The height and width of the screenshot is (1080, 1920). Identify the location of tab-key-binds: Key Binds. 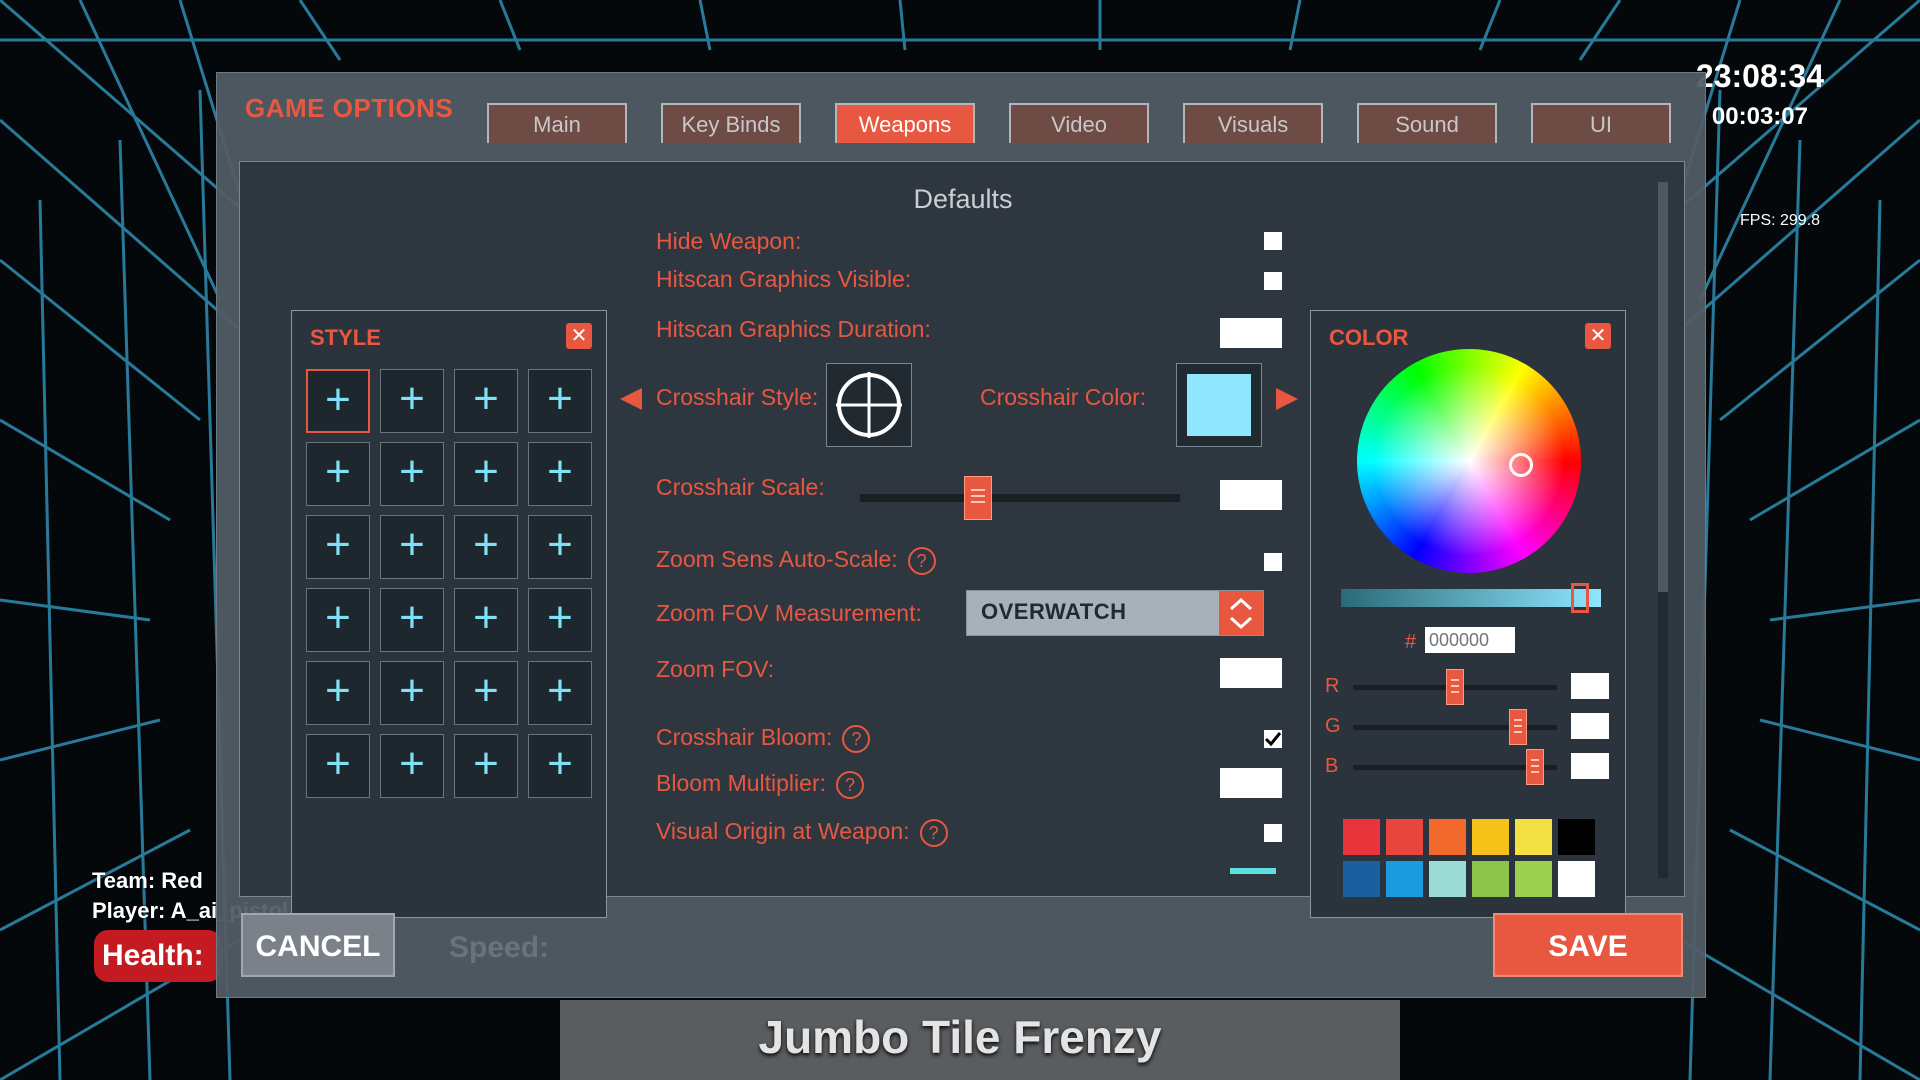
(731, 123).